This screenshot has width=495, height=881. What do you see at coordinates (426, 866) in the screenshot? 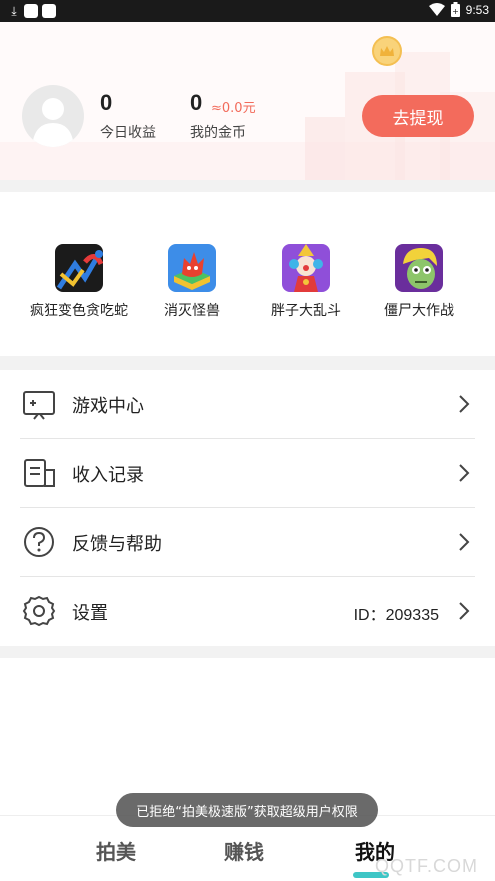
I see `watermark: QQTF.COM` at bounding box center [426, 866].